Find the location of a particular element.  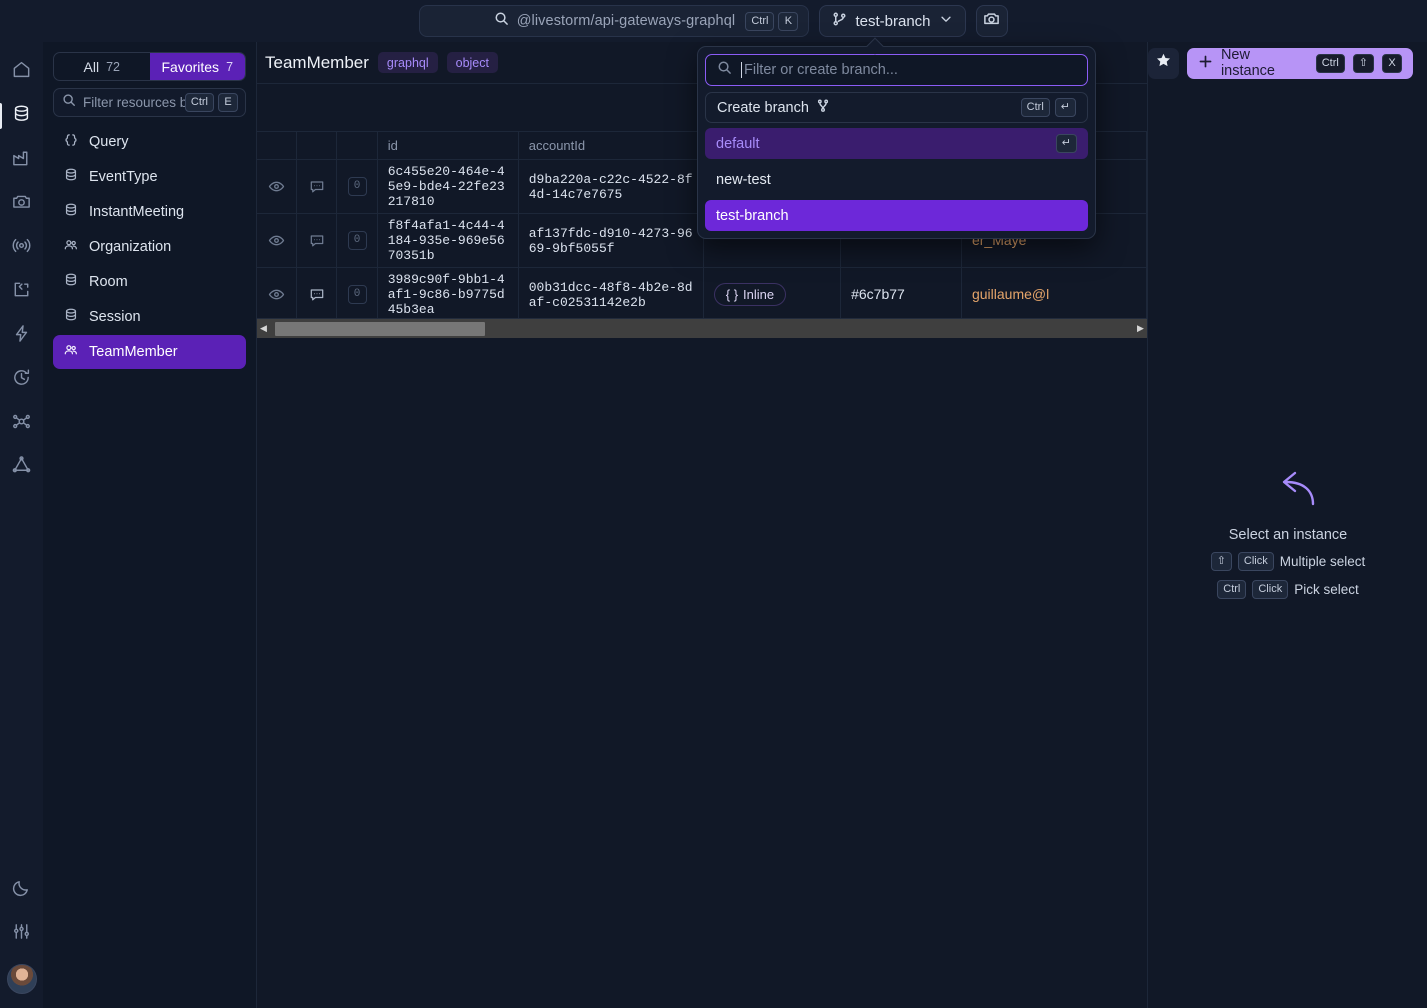

kbd-ctrl: Ctrl is located at coordinates (1232, 589).